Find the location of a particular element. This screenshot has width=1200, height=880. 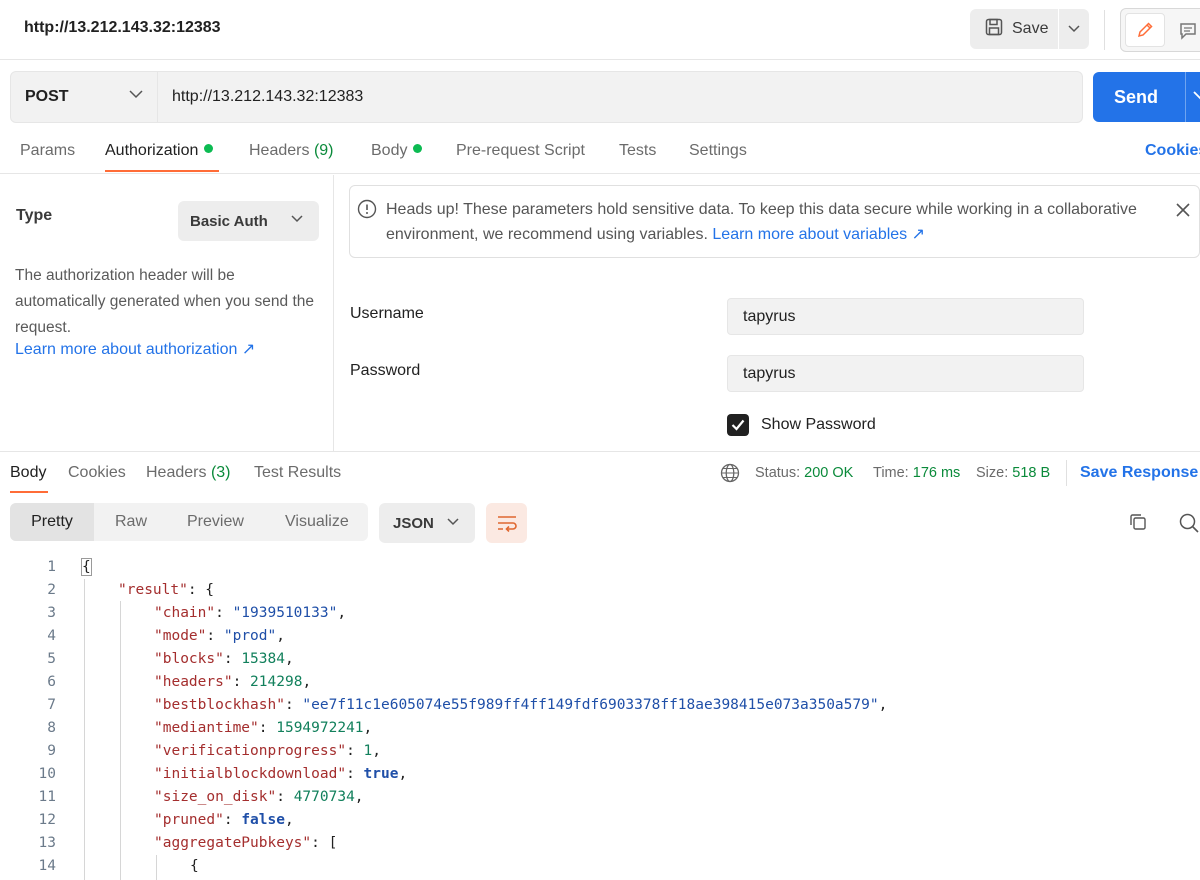

code-text: "result": { is located at coordinates (166, 590).